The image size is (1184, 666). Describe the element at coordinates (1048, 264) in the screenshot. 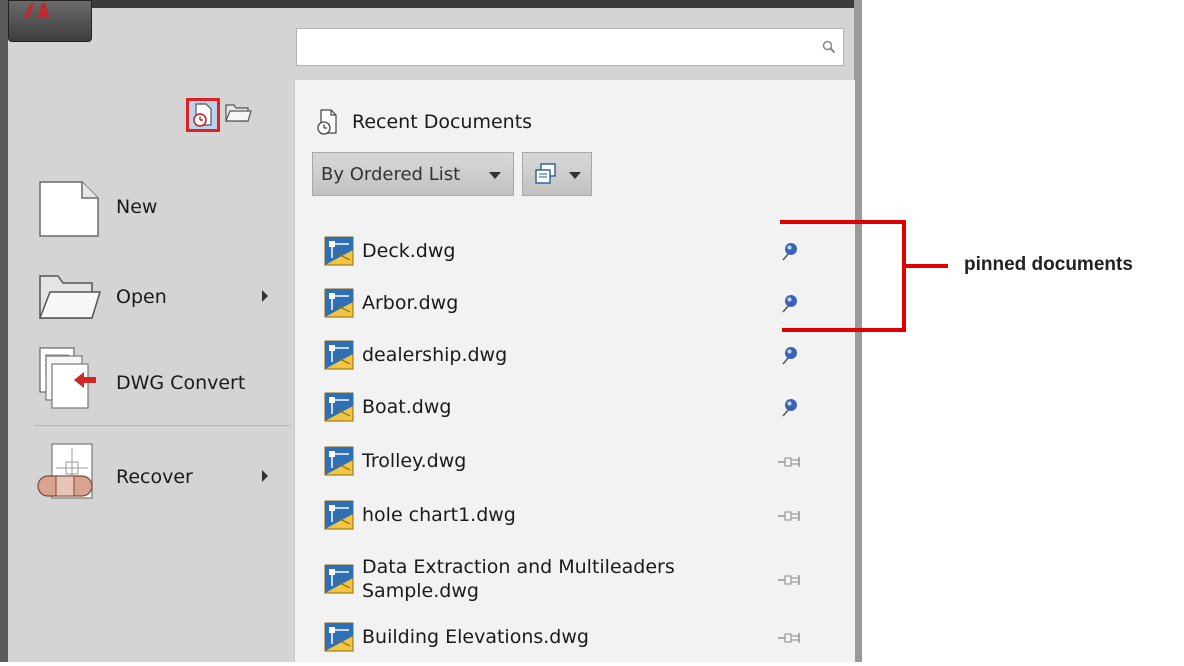

I see `pinned-documents-annotation: pinned documents` at that location.